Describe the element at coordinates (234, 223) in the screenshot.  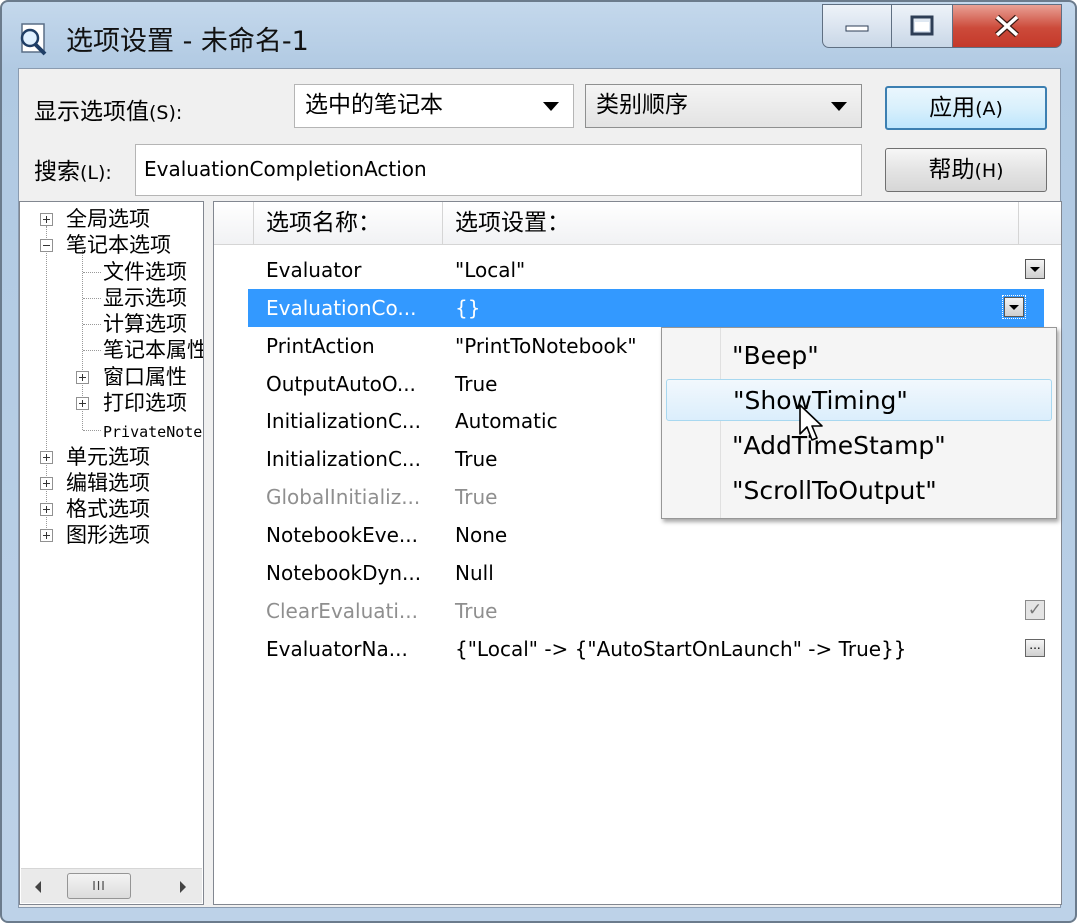
I see `grid-header-spacer` at that location.